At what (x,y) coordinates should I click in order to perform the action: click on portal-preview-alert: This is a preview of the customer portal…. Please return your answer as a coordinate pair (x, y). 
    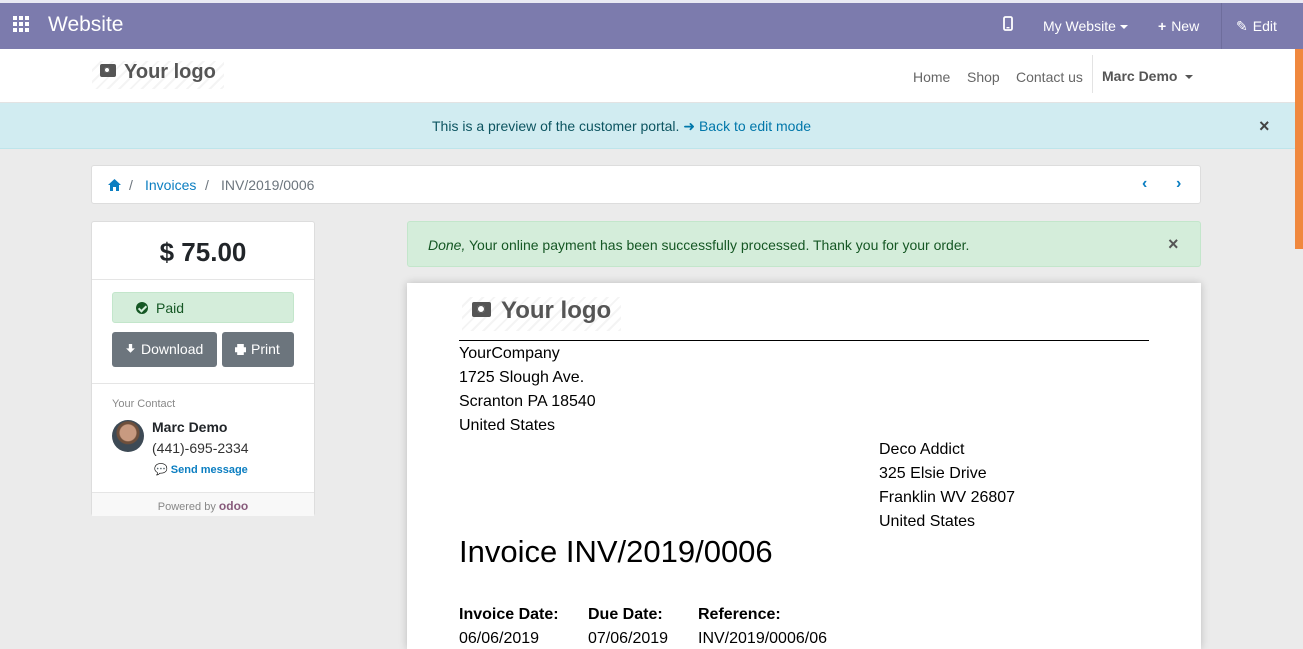
    Looking at the image, I should click on (647, 126).